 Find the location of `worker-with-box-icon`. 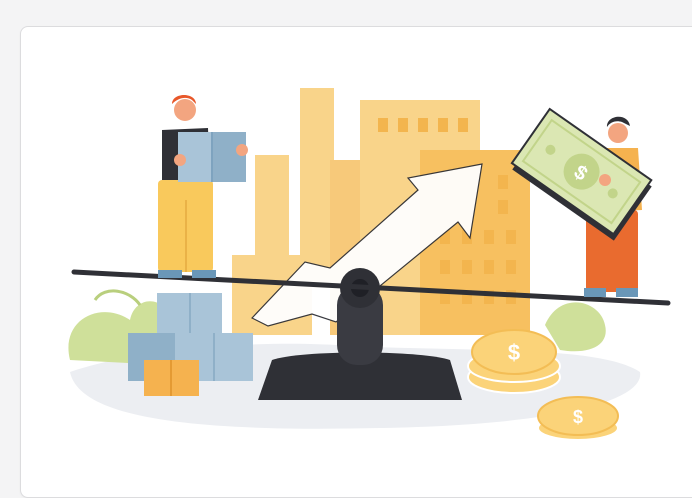

worker-with-box-icon is located at coordinates (203, 186).